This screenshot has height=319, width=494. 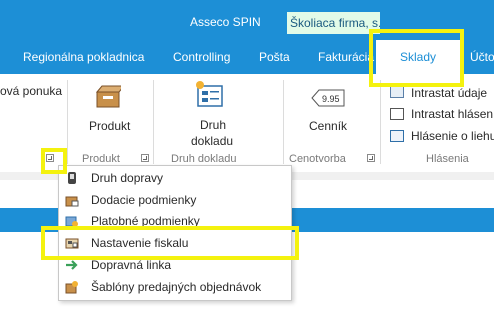 I want to click on menu-item-label: Šablóny predajných objednávok, so click(x=176, y=287).